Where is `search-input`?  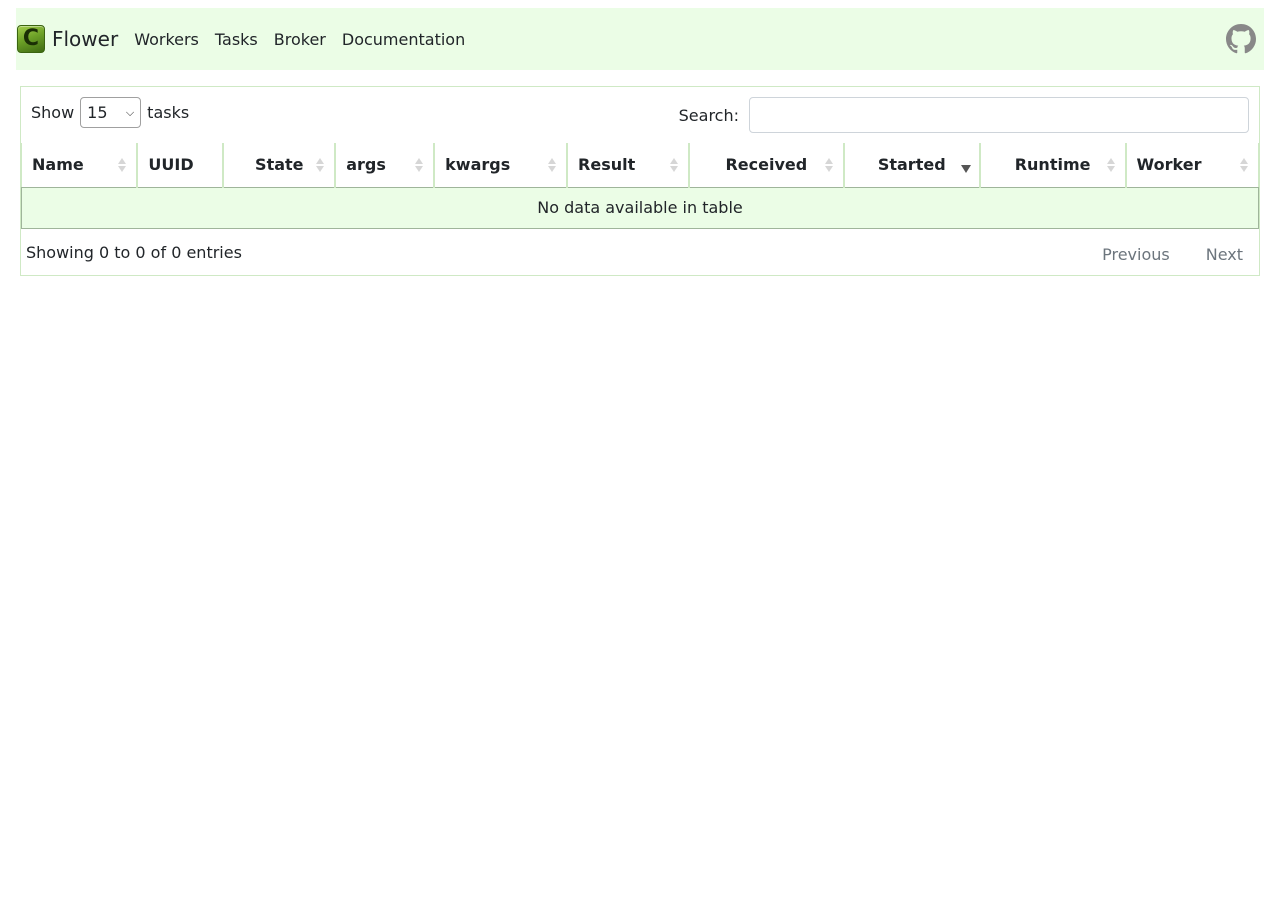 search-input is located at coordinates (999, 115).